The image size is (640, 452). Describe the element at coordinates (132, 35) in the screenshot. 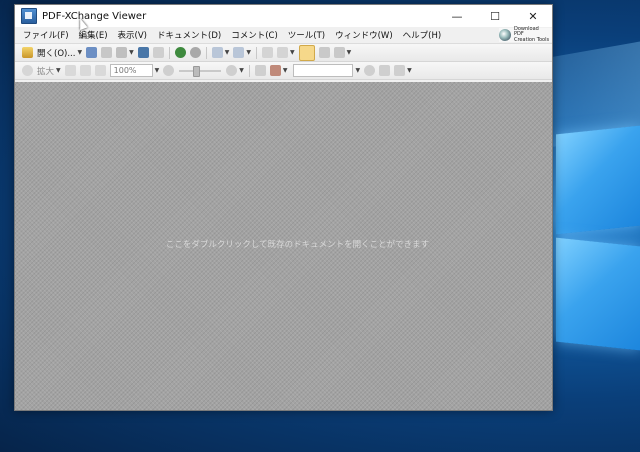

I see `menu-view: 表示(V)` at that location.